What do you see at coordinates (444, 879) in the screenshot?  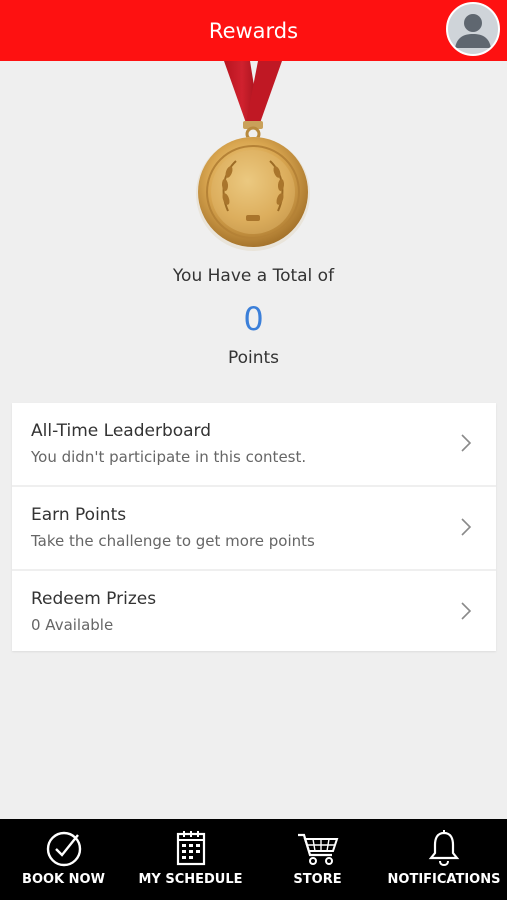 I see `nav-label: NOTIFICATIONS` at bounding box center [444, 879].